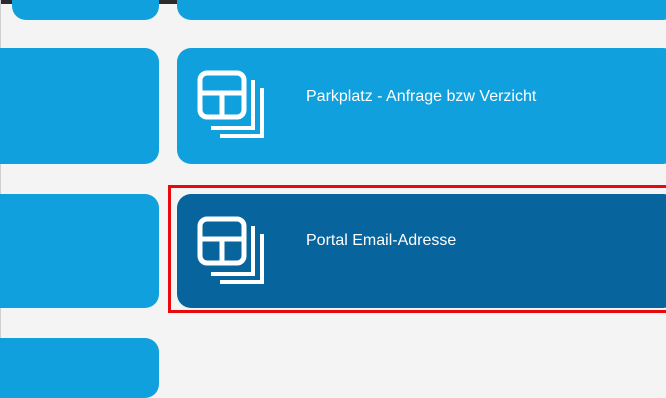  What do you see at coordinates (421, 96) in the screenshot?
I see `tile-title: Parkplatz - Anfrage bzw Verzicht` at bounding box center [421, 96].